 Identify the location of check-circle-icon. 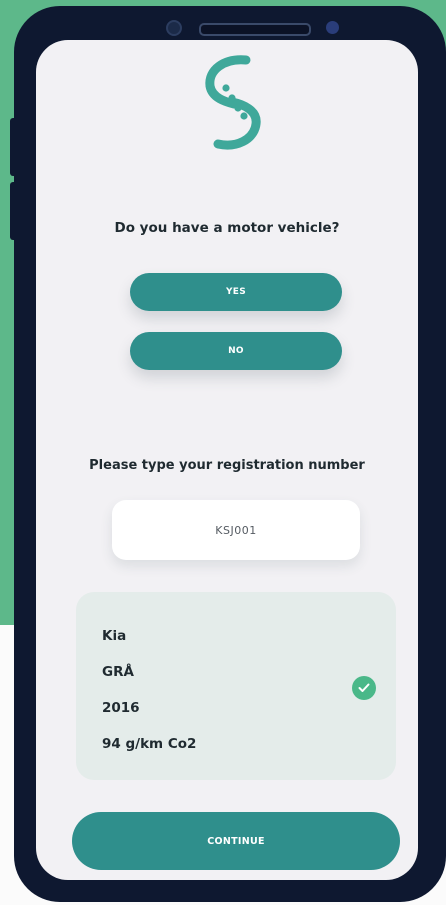
(364, 688).